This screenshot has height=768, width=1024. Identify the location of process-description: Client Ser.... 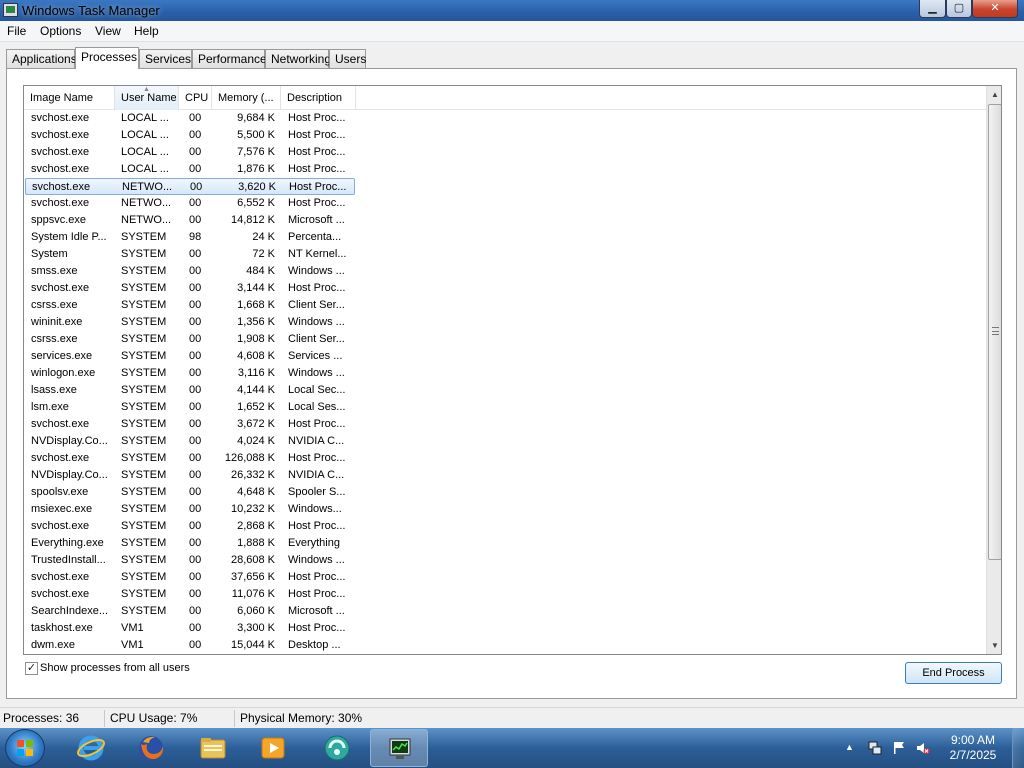
(316, 339).